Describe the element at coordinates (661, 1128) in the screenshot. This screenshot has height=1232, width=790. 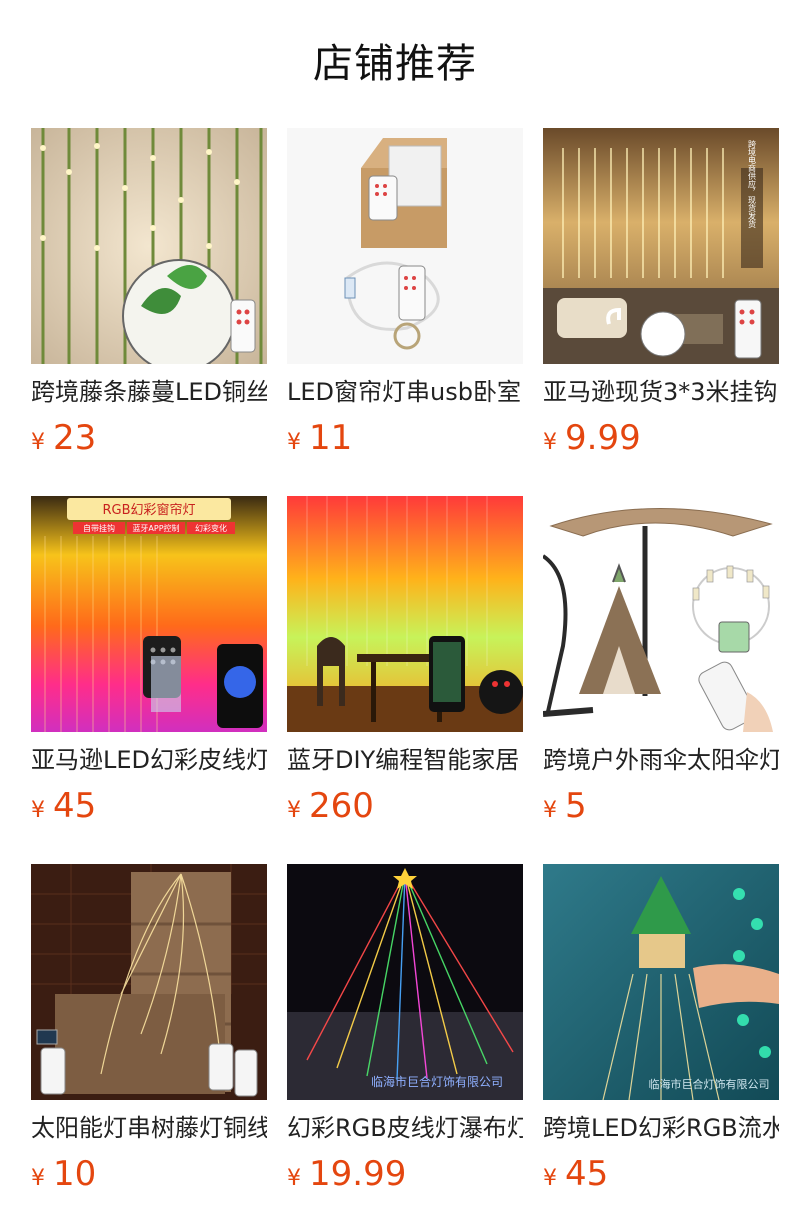
I see `product-name: 跨境LED幻彩RGB流水灯` at that location.